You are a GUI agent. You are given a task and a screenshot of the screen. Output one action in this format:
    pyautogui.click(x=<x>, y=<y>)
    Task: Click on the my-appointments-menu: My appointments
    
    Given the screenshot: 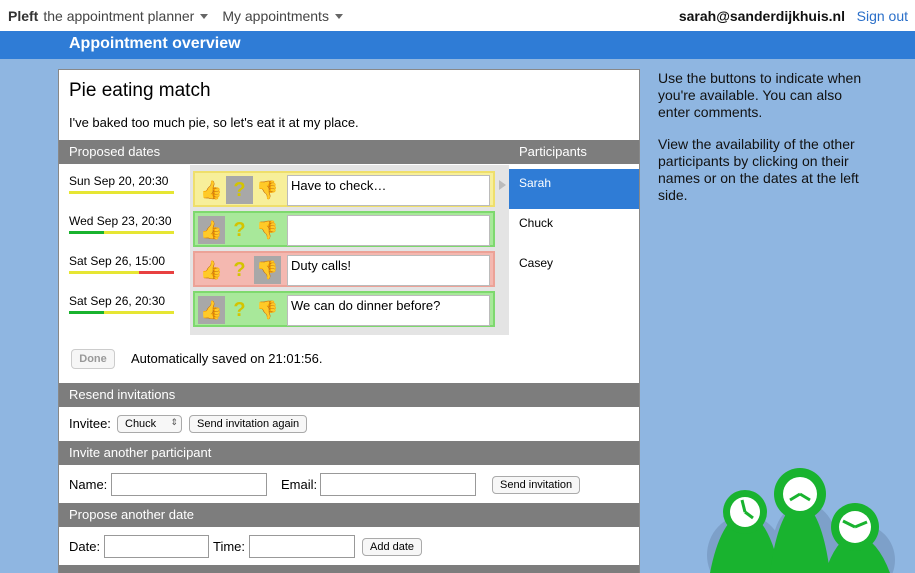 What is the action you would take?
    pyautogui.click(x=282, y=16)
    